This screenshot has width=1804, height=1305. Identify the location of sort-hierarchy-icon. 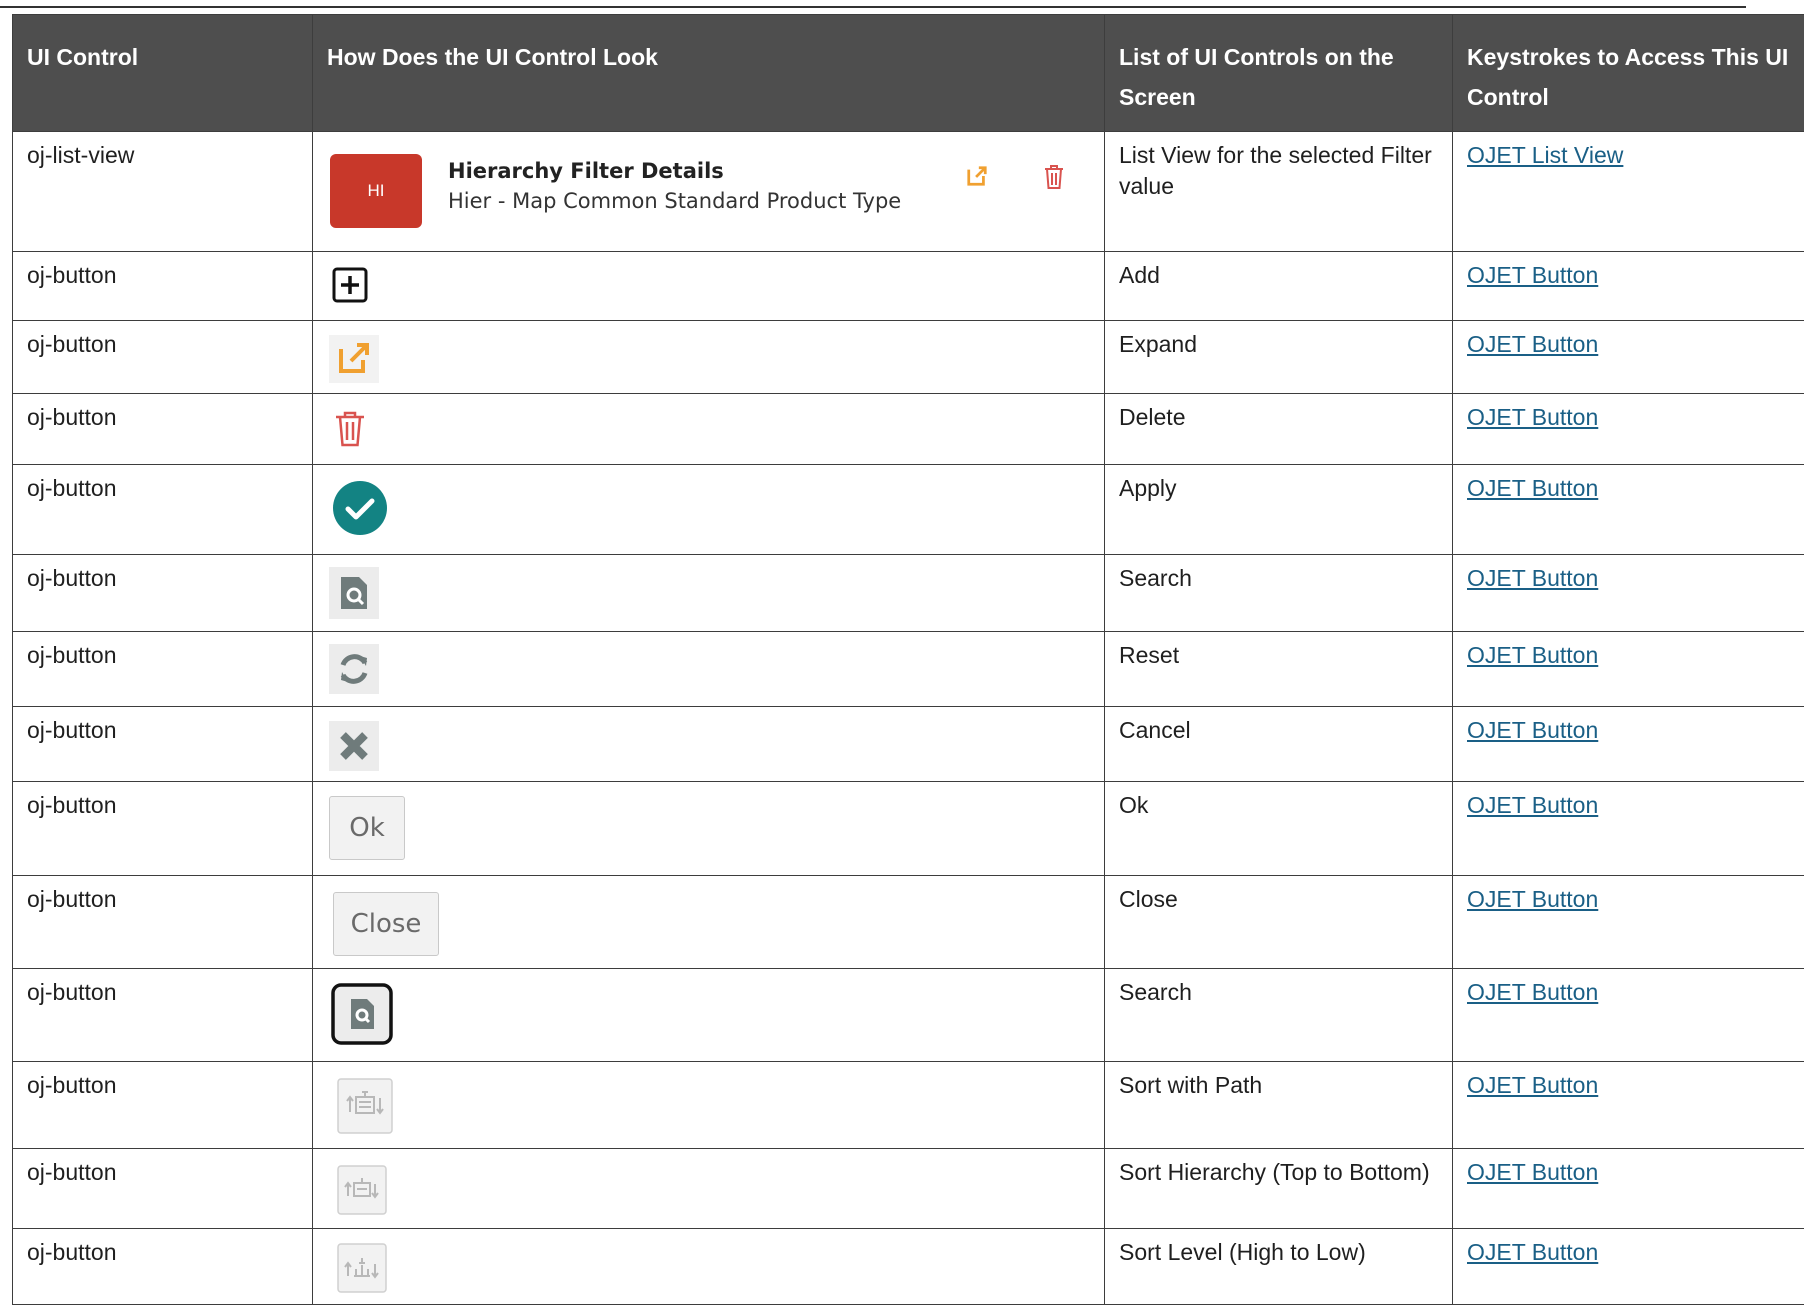
(362, 1194).